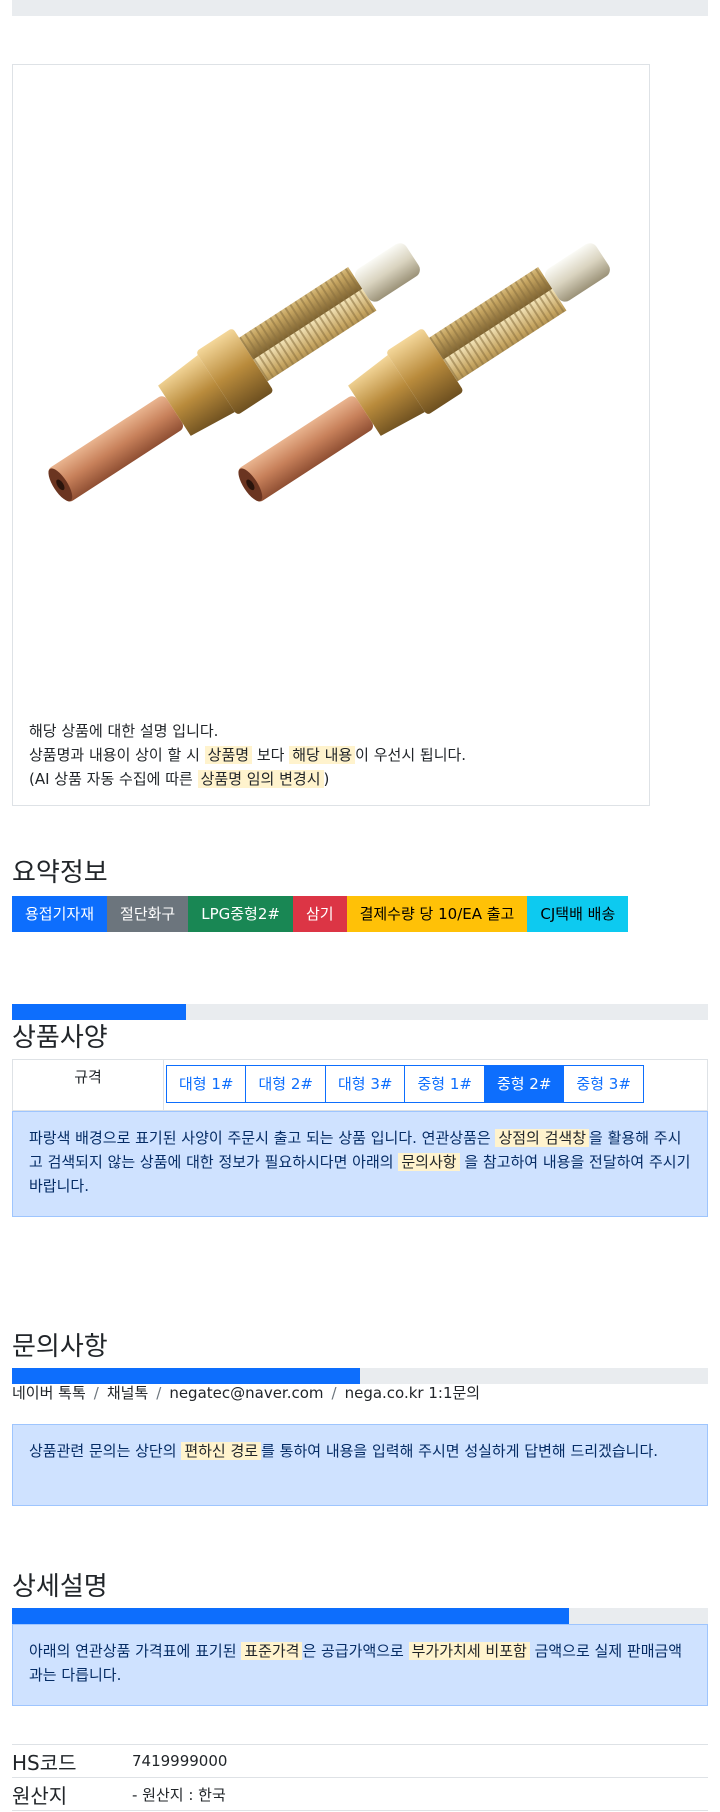  I want to click on description-text: ), so click(326, 779).